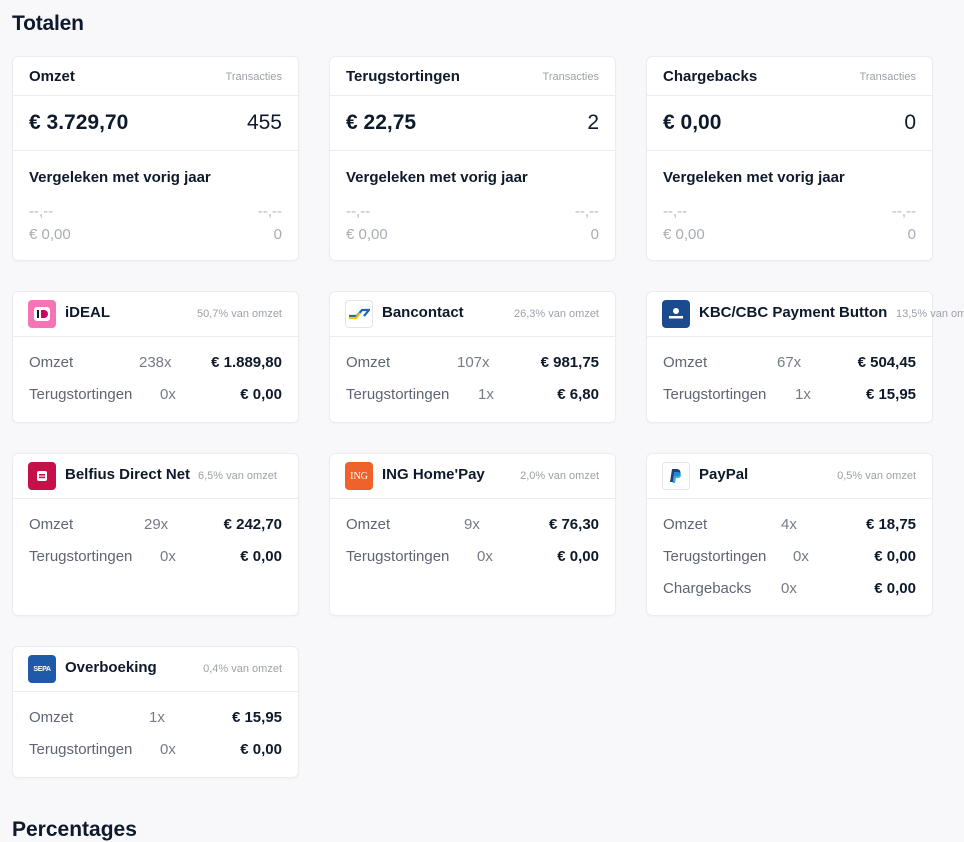  I want to click on row-count: 107x, so click(473, 362).